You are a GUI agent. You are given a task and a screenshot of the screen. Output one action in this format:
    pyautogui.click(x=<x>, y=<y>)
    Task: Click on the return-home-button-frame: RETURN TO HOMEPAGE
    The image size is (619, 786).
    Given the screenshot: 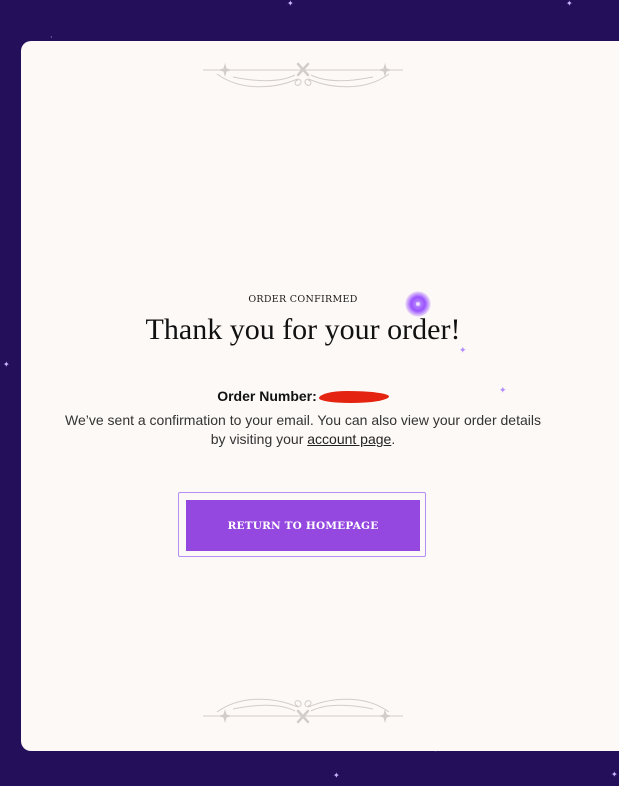 What is the action you would take?
    pyautogui.click(x=302, y=524)
    